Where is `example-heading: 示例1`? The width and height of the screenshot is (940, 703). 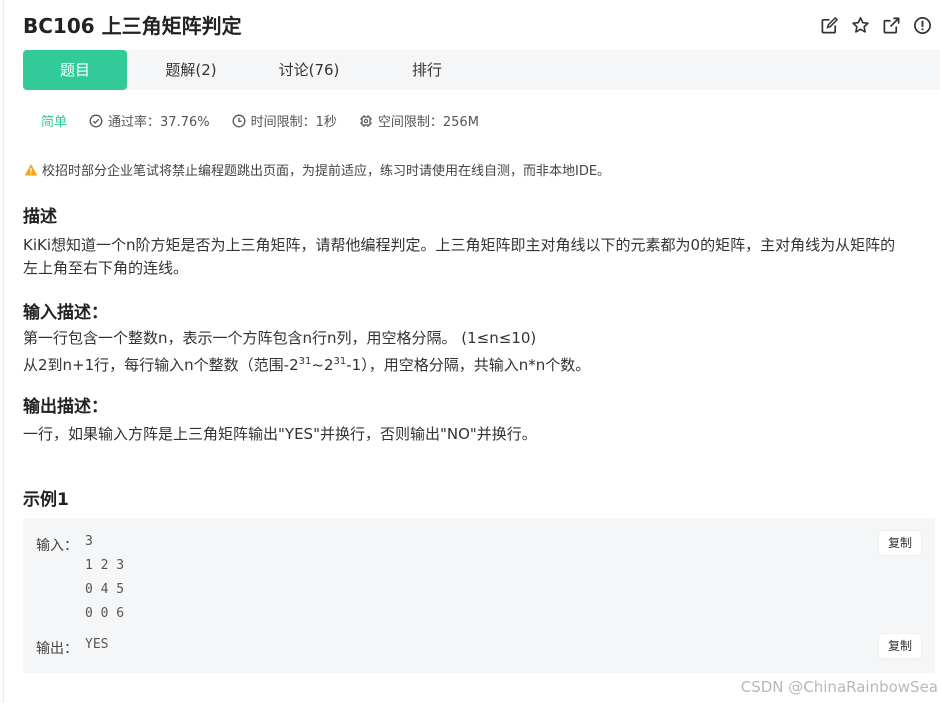 example-heading: 示例1 is located at coordinates (46, 500).